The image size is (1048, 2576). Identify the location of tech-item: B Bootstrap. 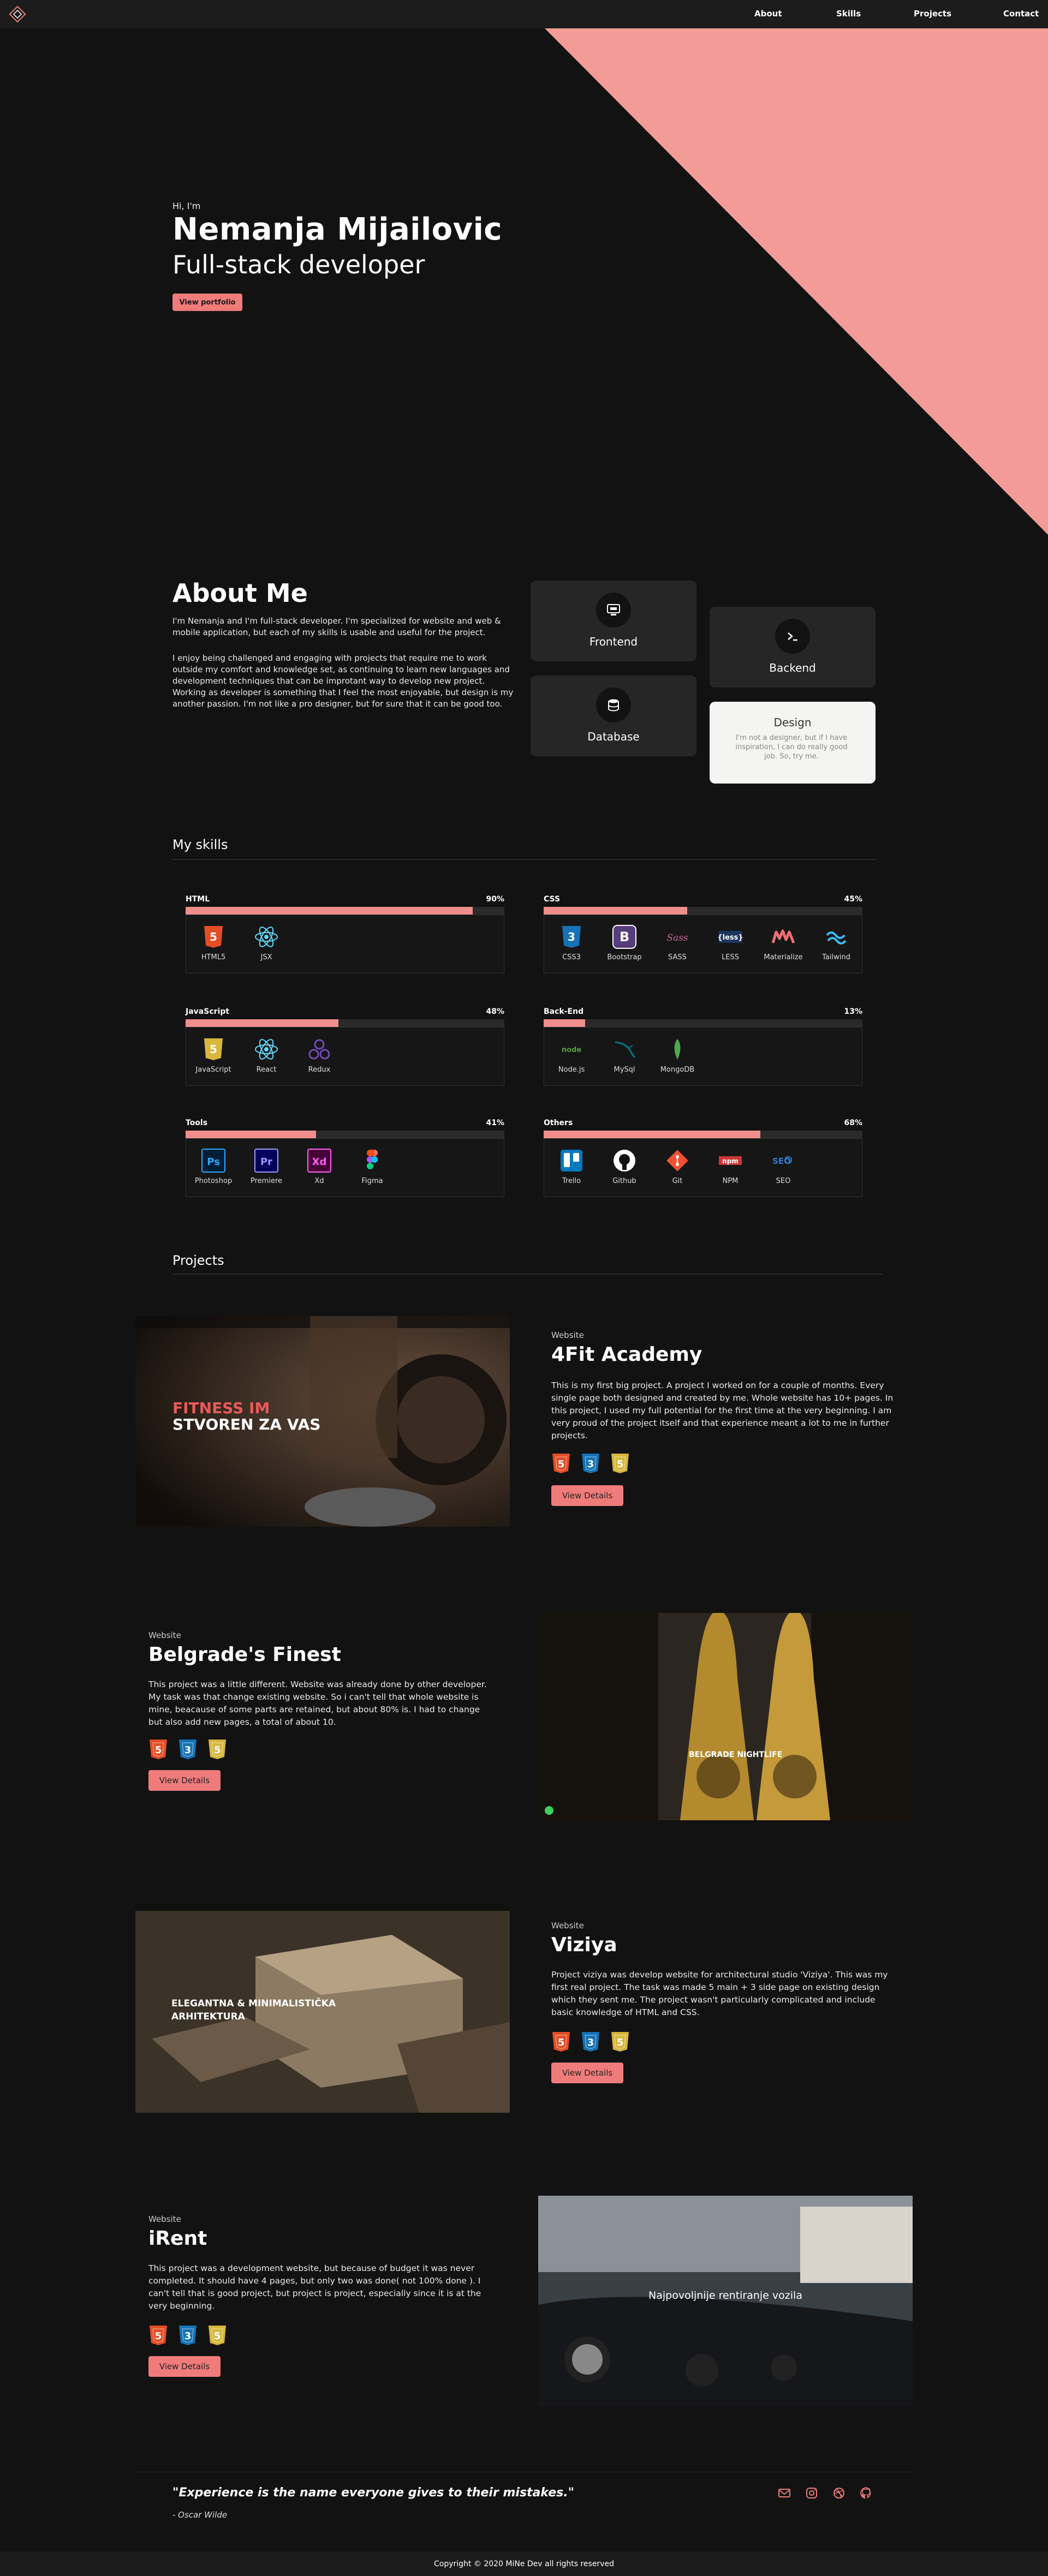
(624, 942).